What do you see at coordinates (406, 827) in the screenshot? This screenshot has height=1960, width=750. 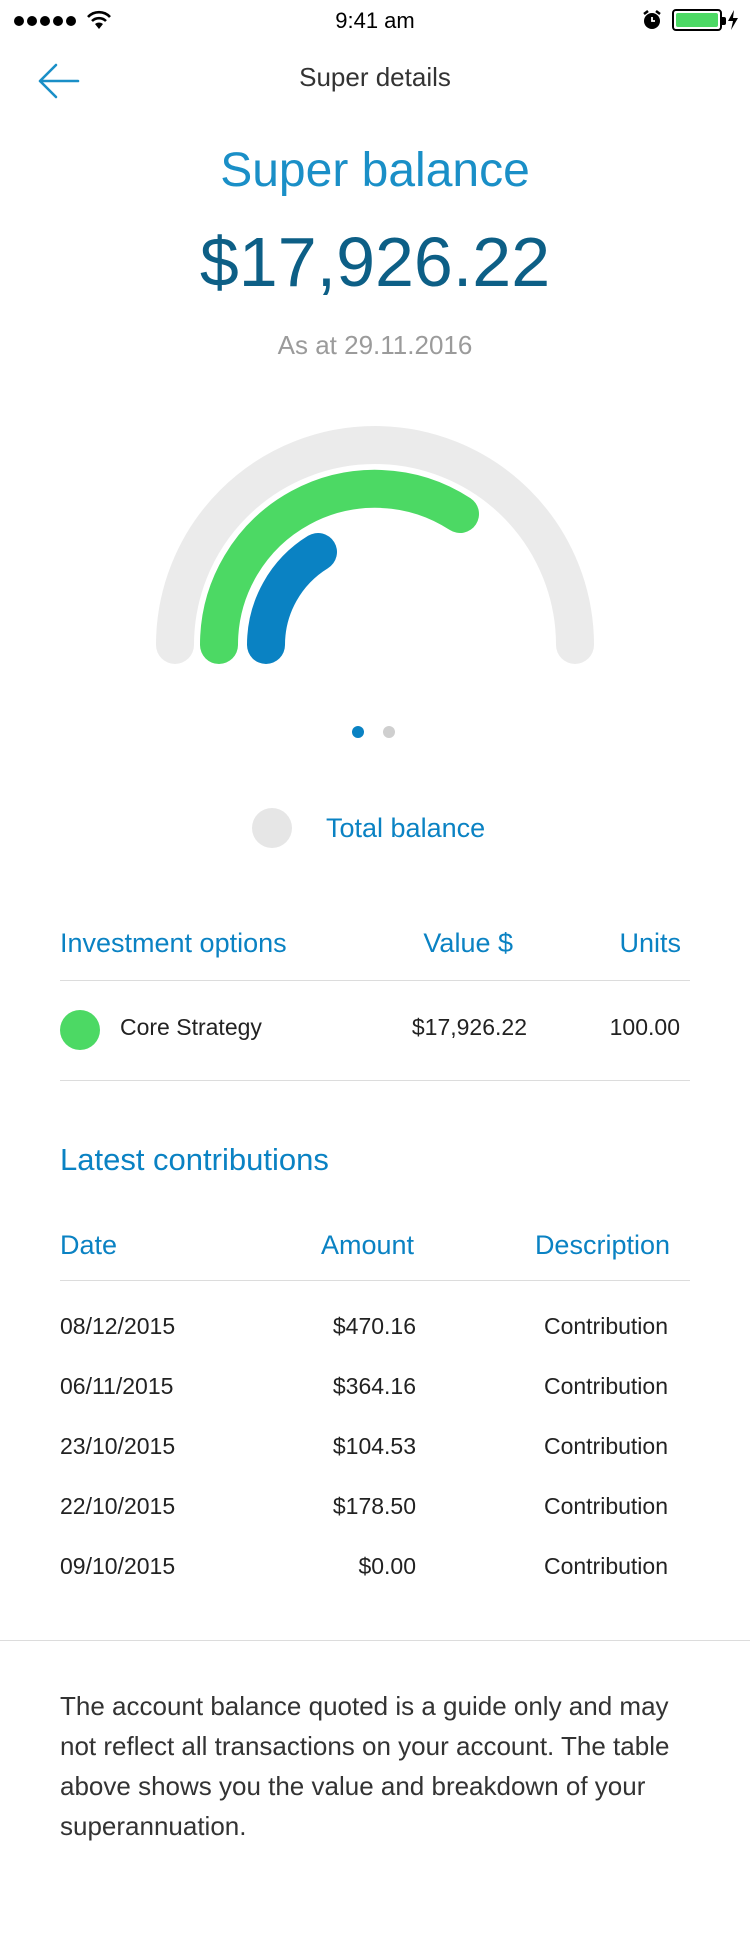 I see `legend-label: Total balance` at bounding box center [406, 827].